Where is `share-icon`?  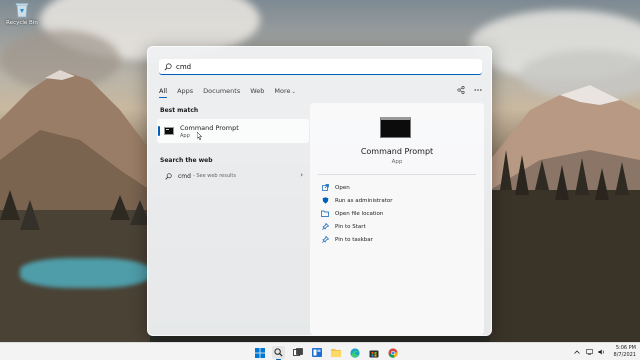 share-icon is located at coordinates (460, 89).